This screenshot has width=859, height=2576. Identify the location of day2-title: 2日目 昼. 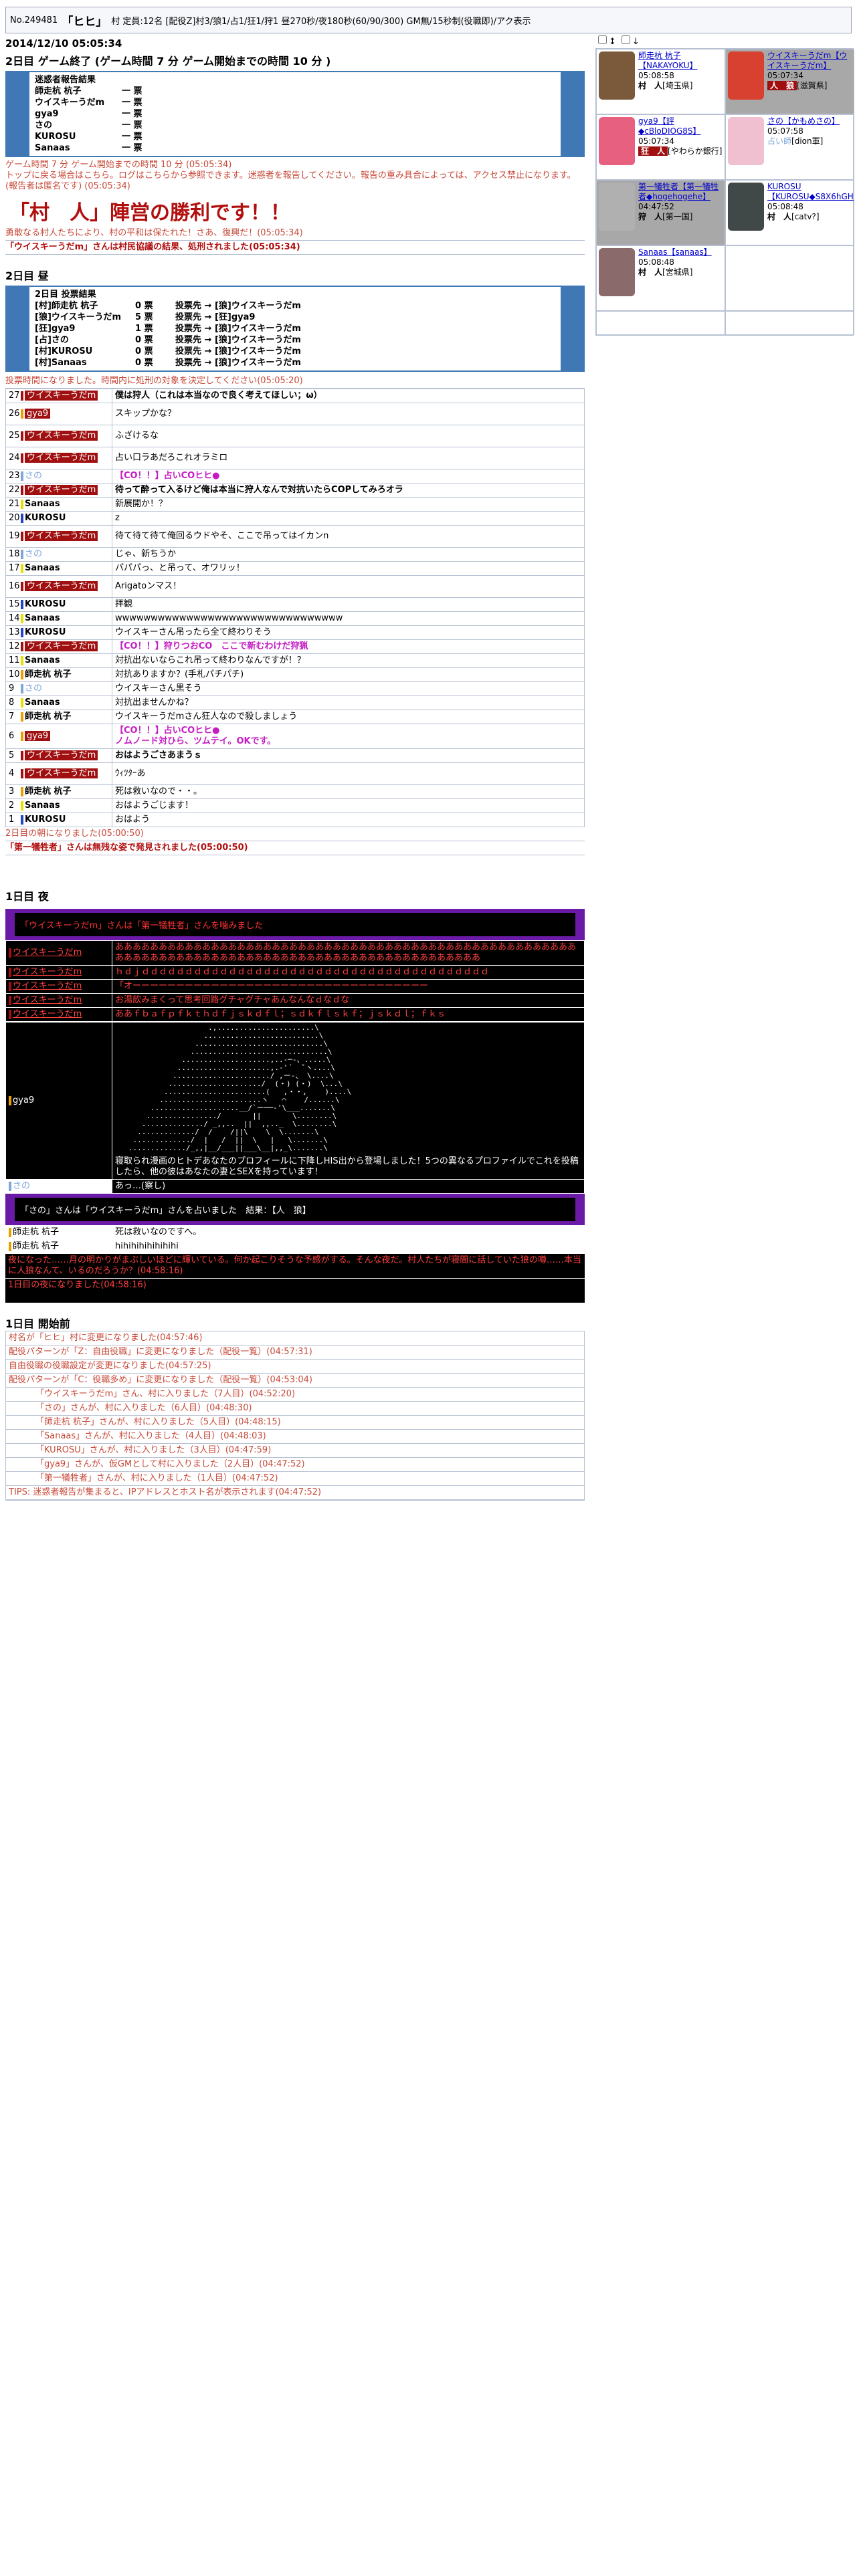
(27, 276).